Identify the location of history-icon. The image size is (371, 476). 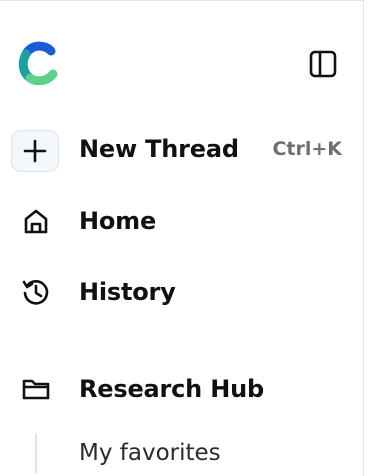
(36, 292).